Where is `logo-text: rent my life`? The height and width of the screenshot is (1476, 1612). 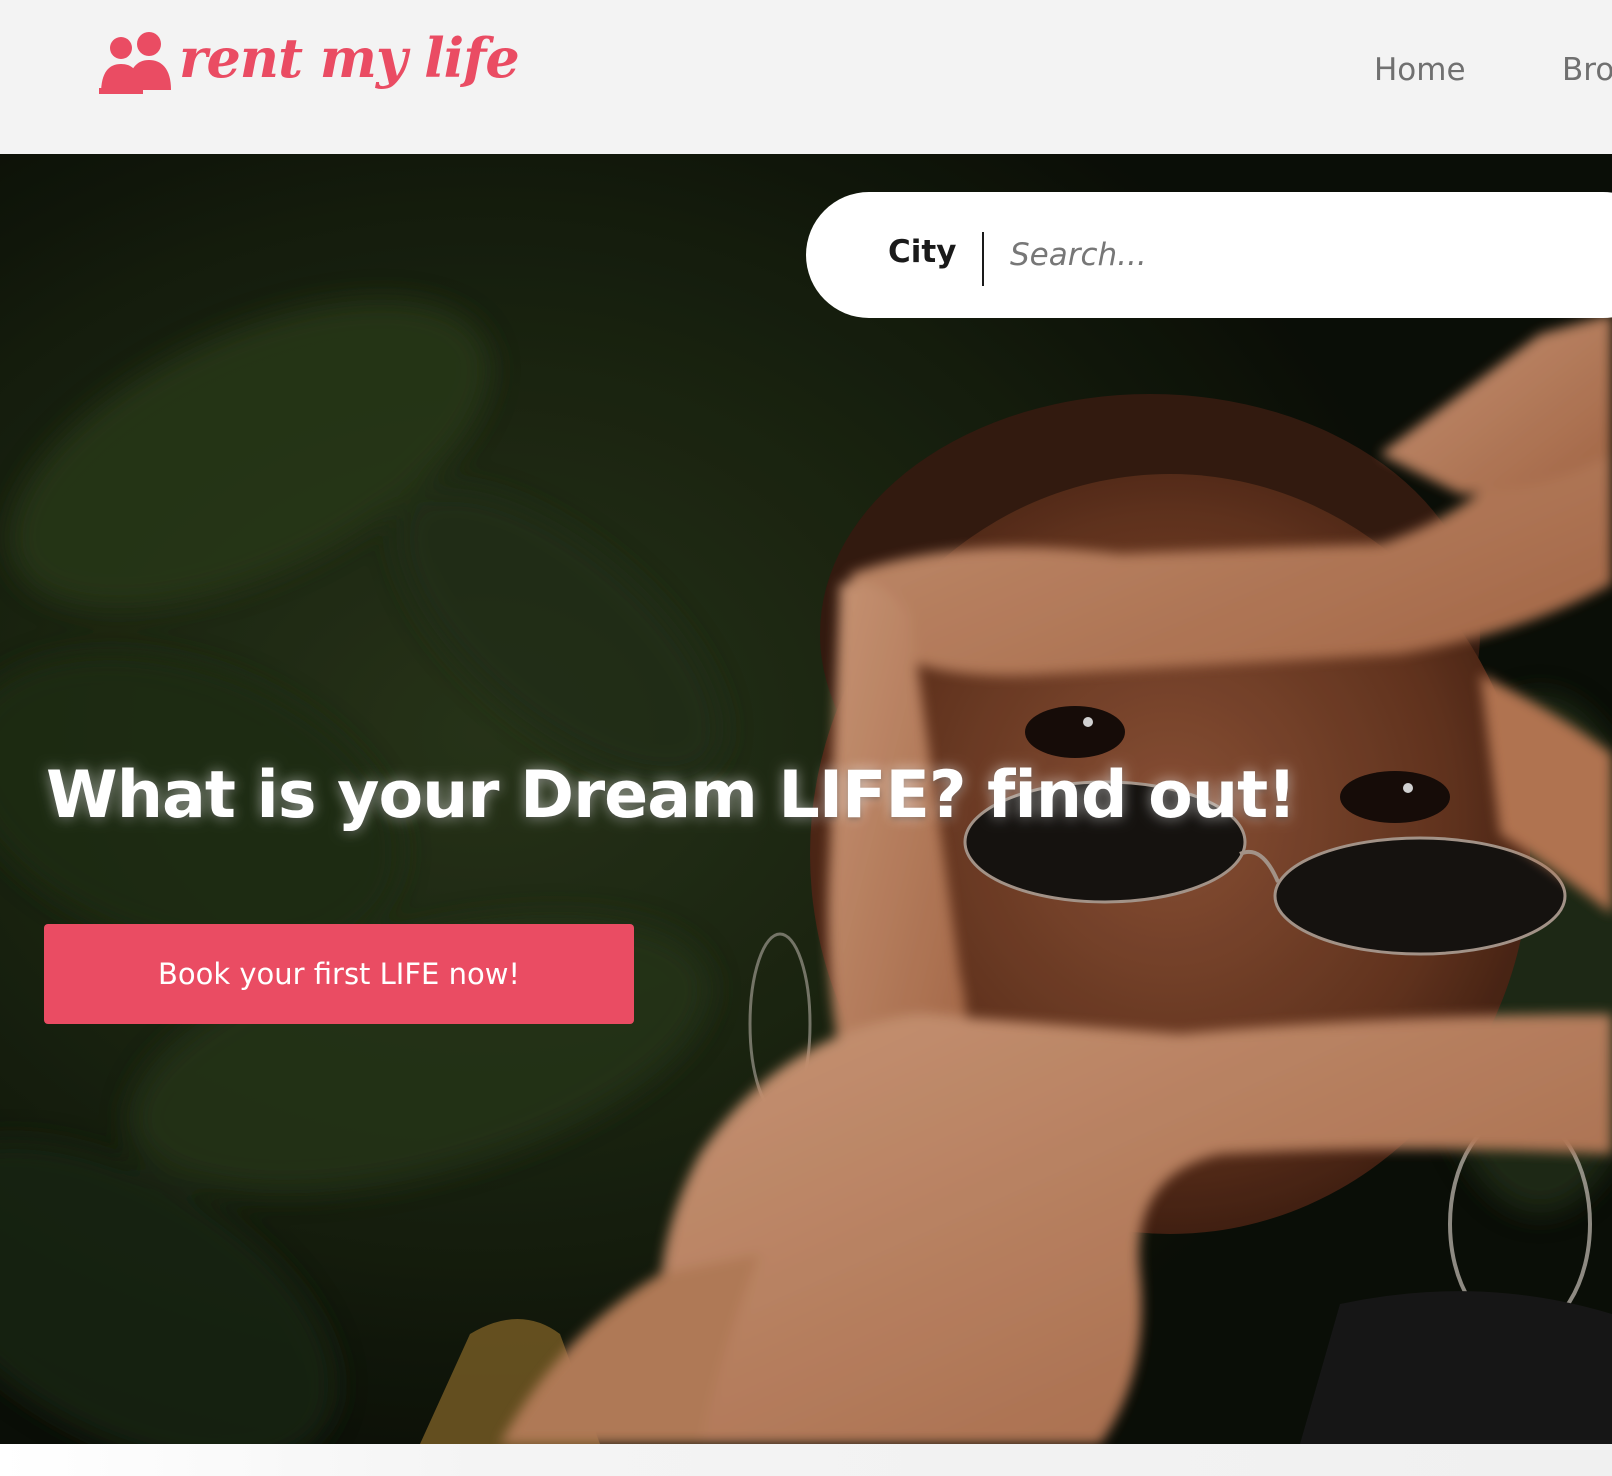 logo-text: rent my life is located at coordinates (349, 58).